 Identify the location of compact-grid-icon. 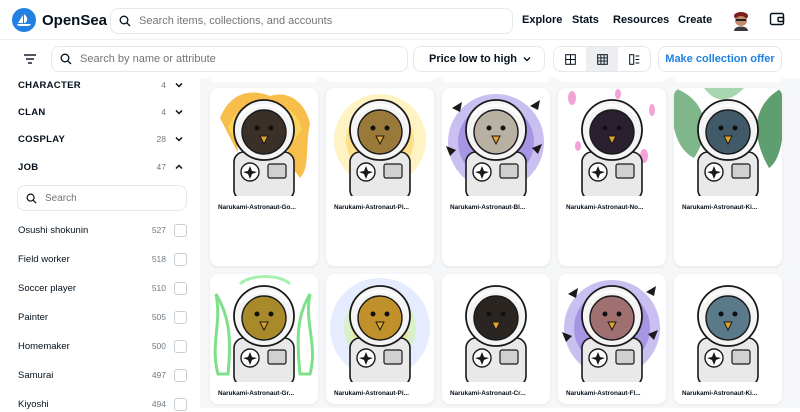
(602, 59).